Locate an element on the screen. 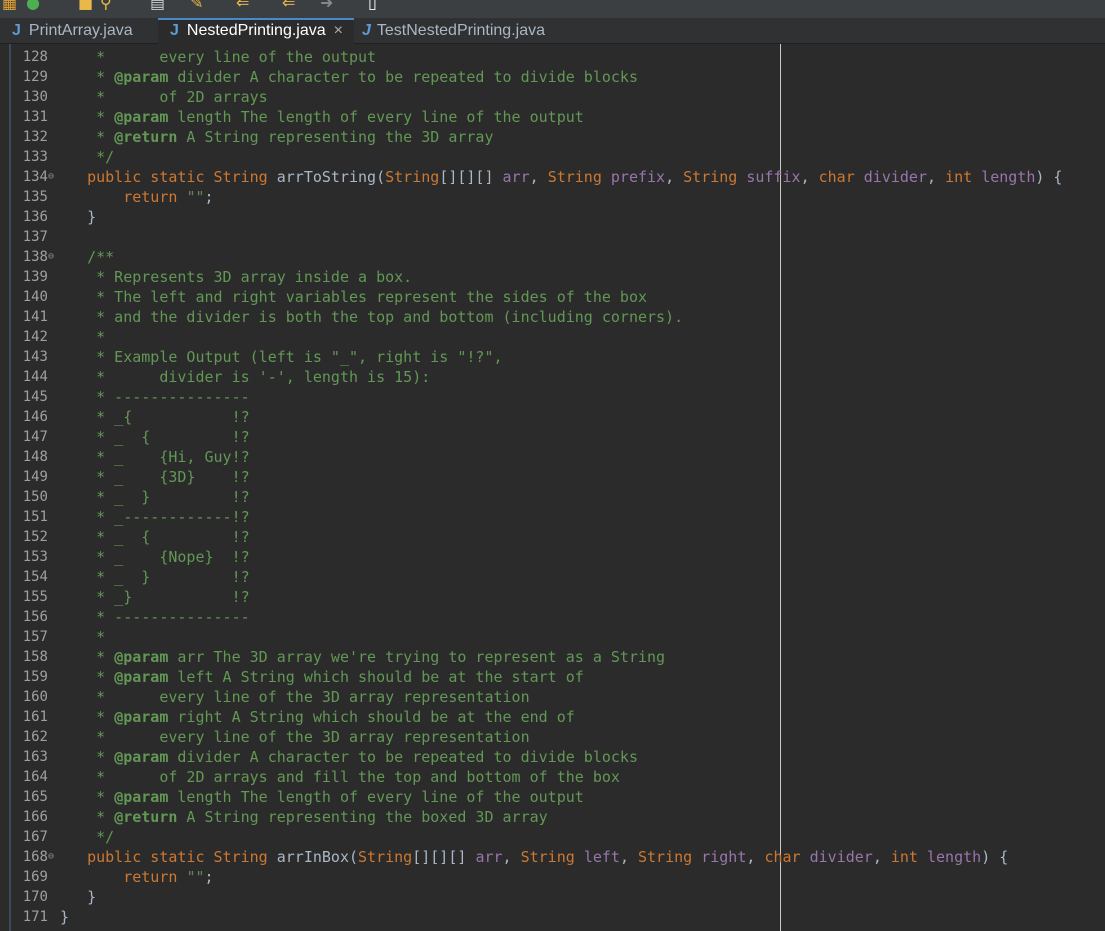  code-line: 142 * is located at coordinates (552, 337).